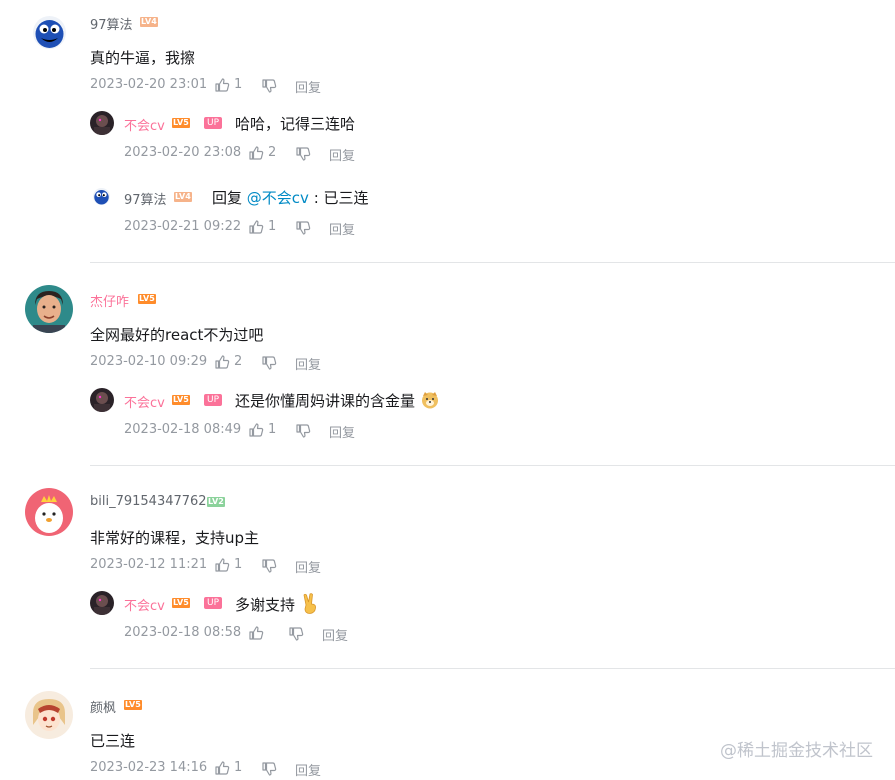  I want to click on reply-text: 回复 @不会cv : 已三连, so click(290, 197).